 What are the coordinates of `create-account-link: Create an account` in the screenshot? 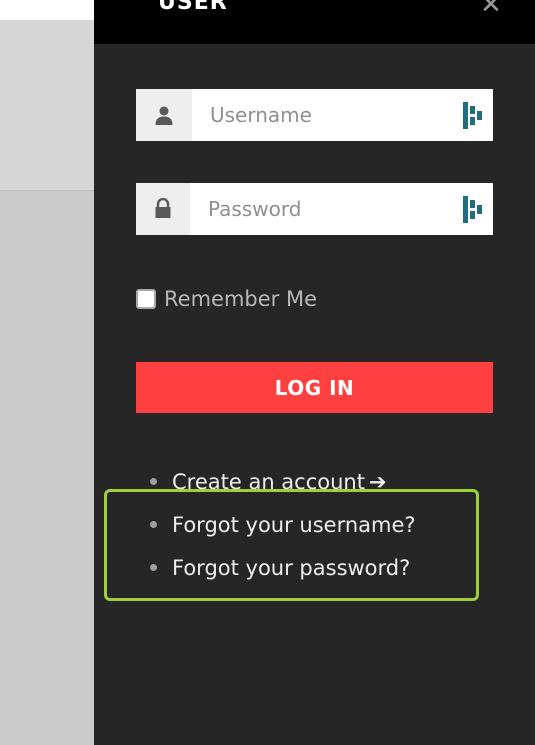 It's located at (268, 482).